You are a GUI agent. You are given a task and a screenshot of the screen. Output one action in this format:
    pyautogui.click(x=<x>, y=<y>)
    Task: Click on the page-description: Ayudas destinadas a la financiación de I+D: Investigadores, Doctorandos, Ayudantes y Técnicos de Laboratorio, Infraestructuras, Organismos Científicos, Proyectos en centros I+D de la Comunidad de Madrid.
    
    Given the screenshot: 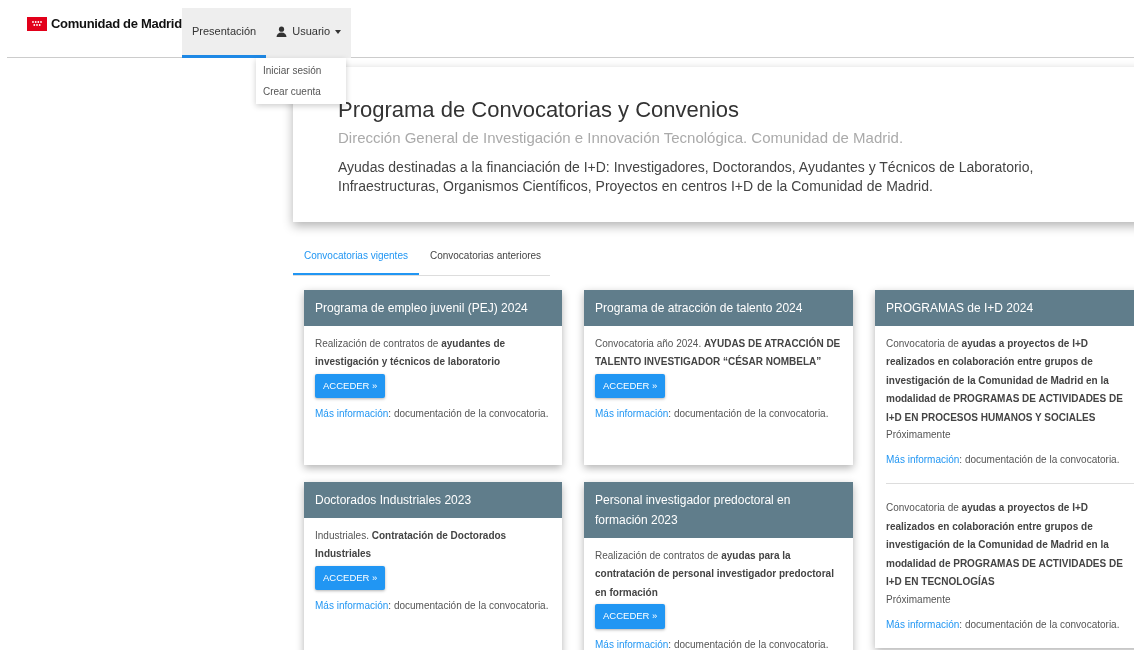 What is the action you would take?
    pyautogui.click(x=686, y=176)
    